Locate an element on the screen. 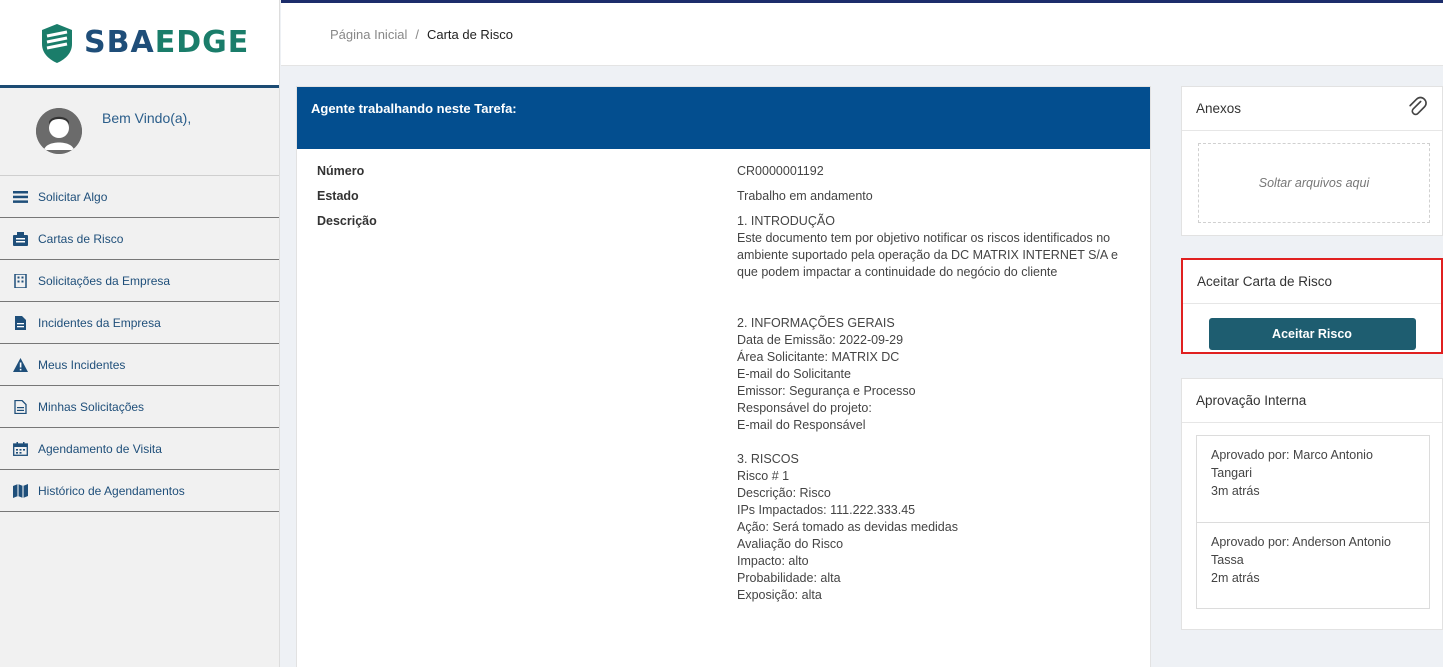  brand-edge: EDGE is located at coordinates (202, 42).